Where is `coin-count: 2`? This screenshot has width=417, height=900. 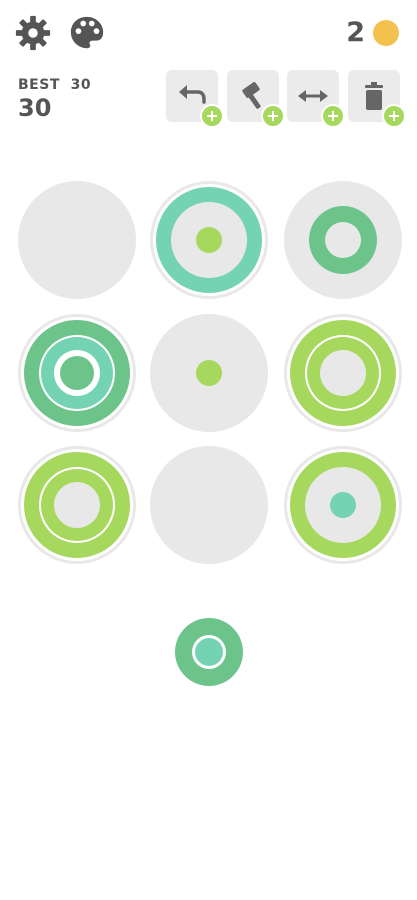
coin-count: 2 is located at coordinates (355, 32).